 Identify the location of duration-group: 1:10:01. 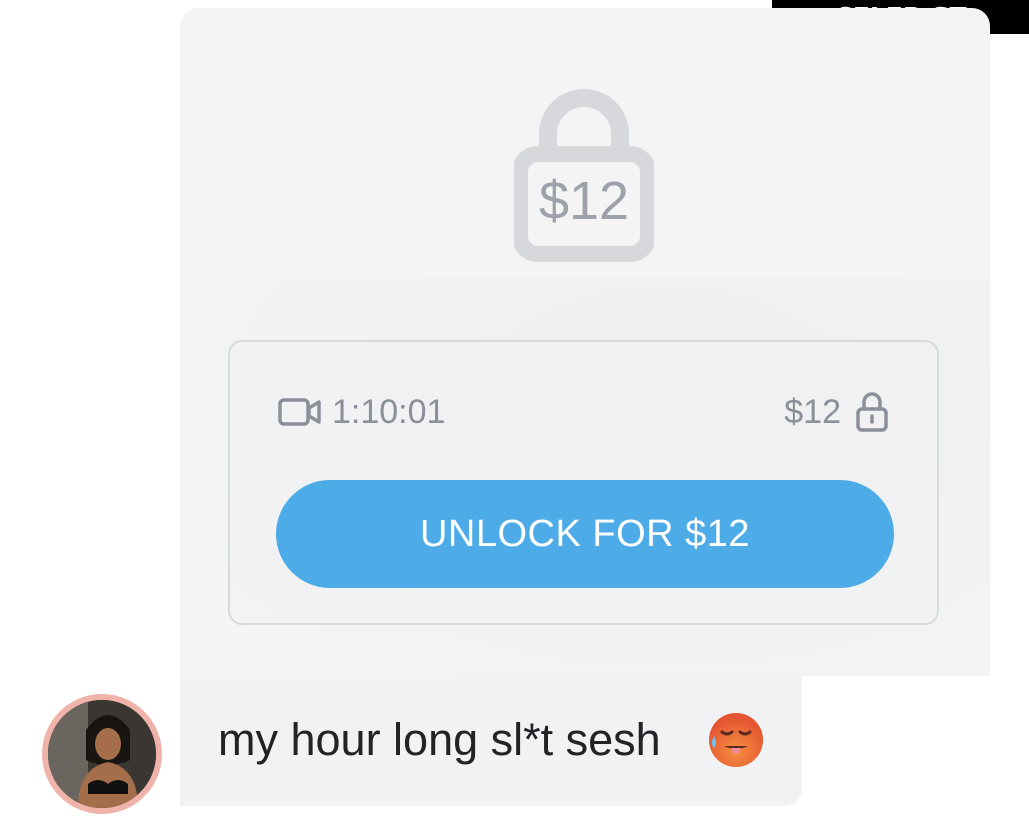
(361, 412).